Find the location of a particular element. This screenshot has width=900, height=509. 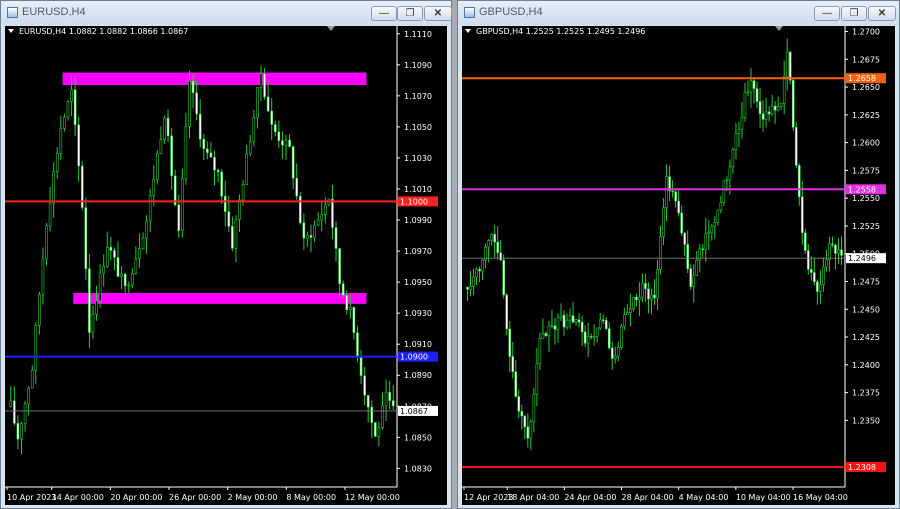

title-bar: GBPUSD,H4 — ❐ ✕ is located at coordinates (678, 13).